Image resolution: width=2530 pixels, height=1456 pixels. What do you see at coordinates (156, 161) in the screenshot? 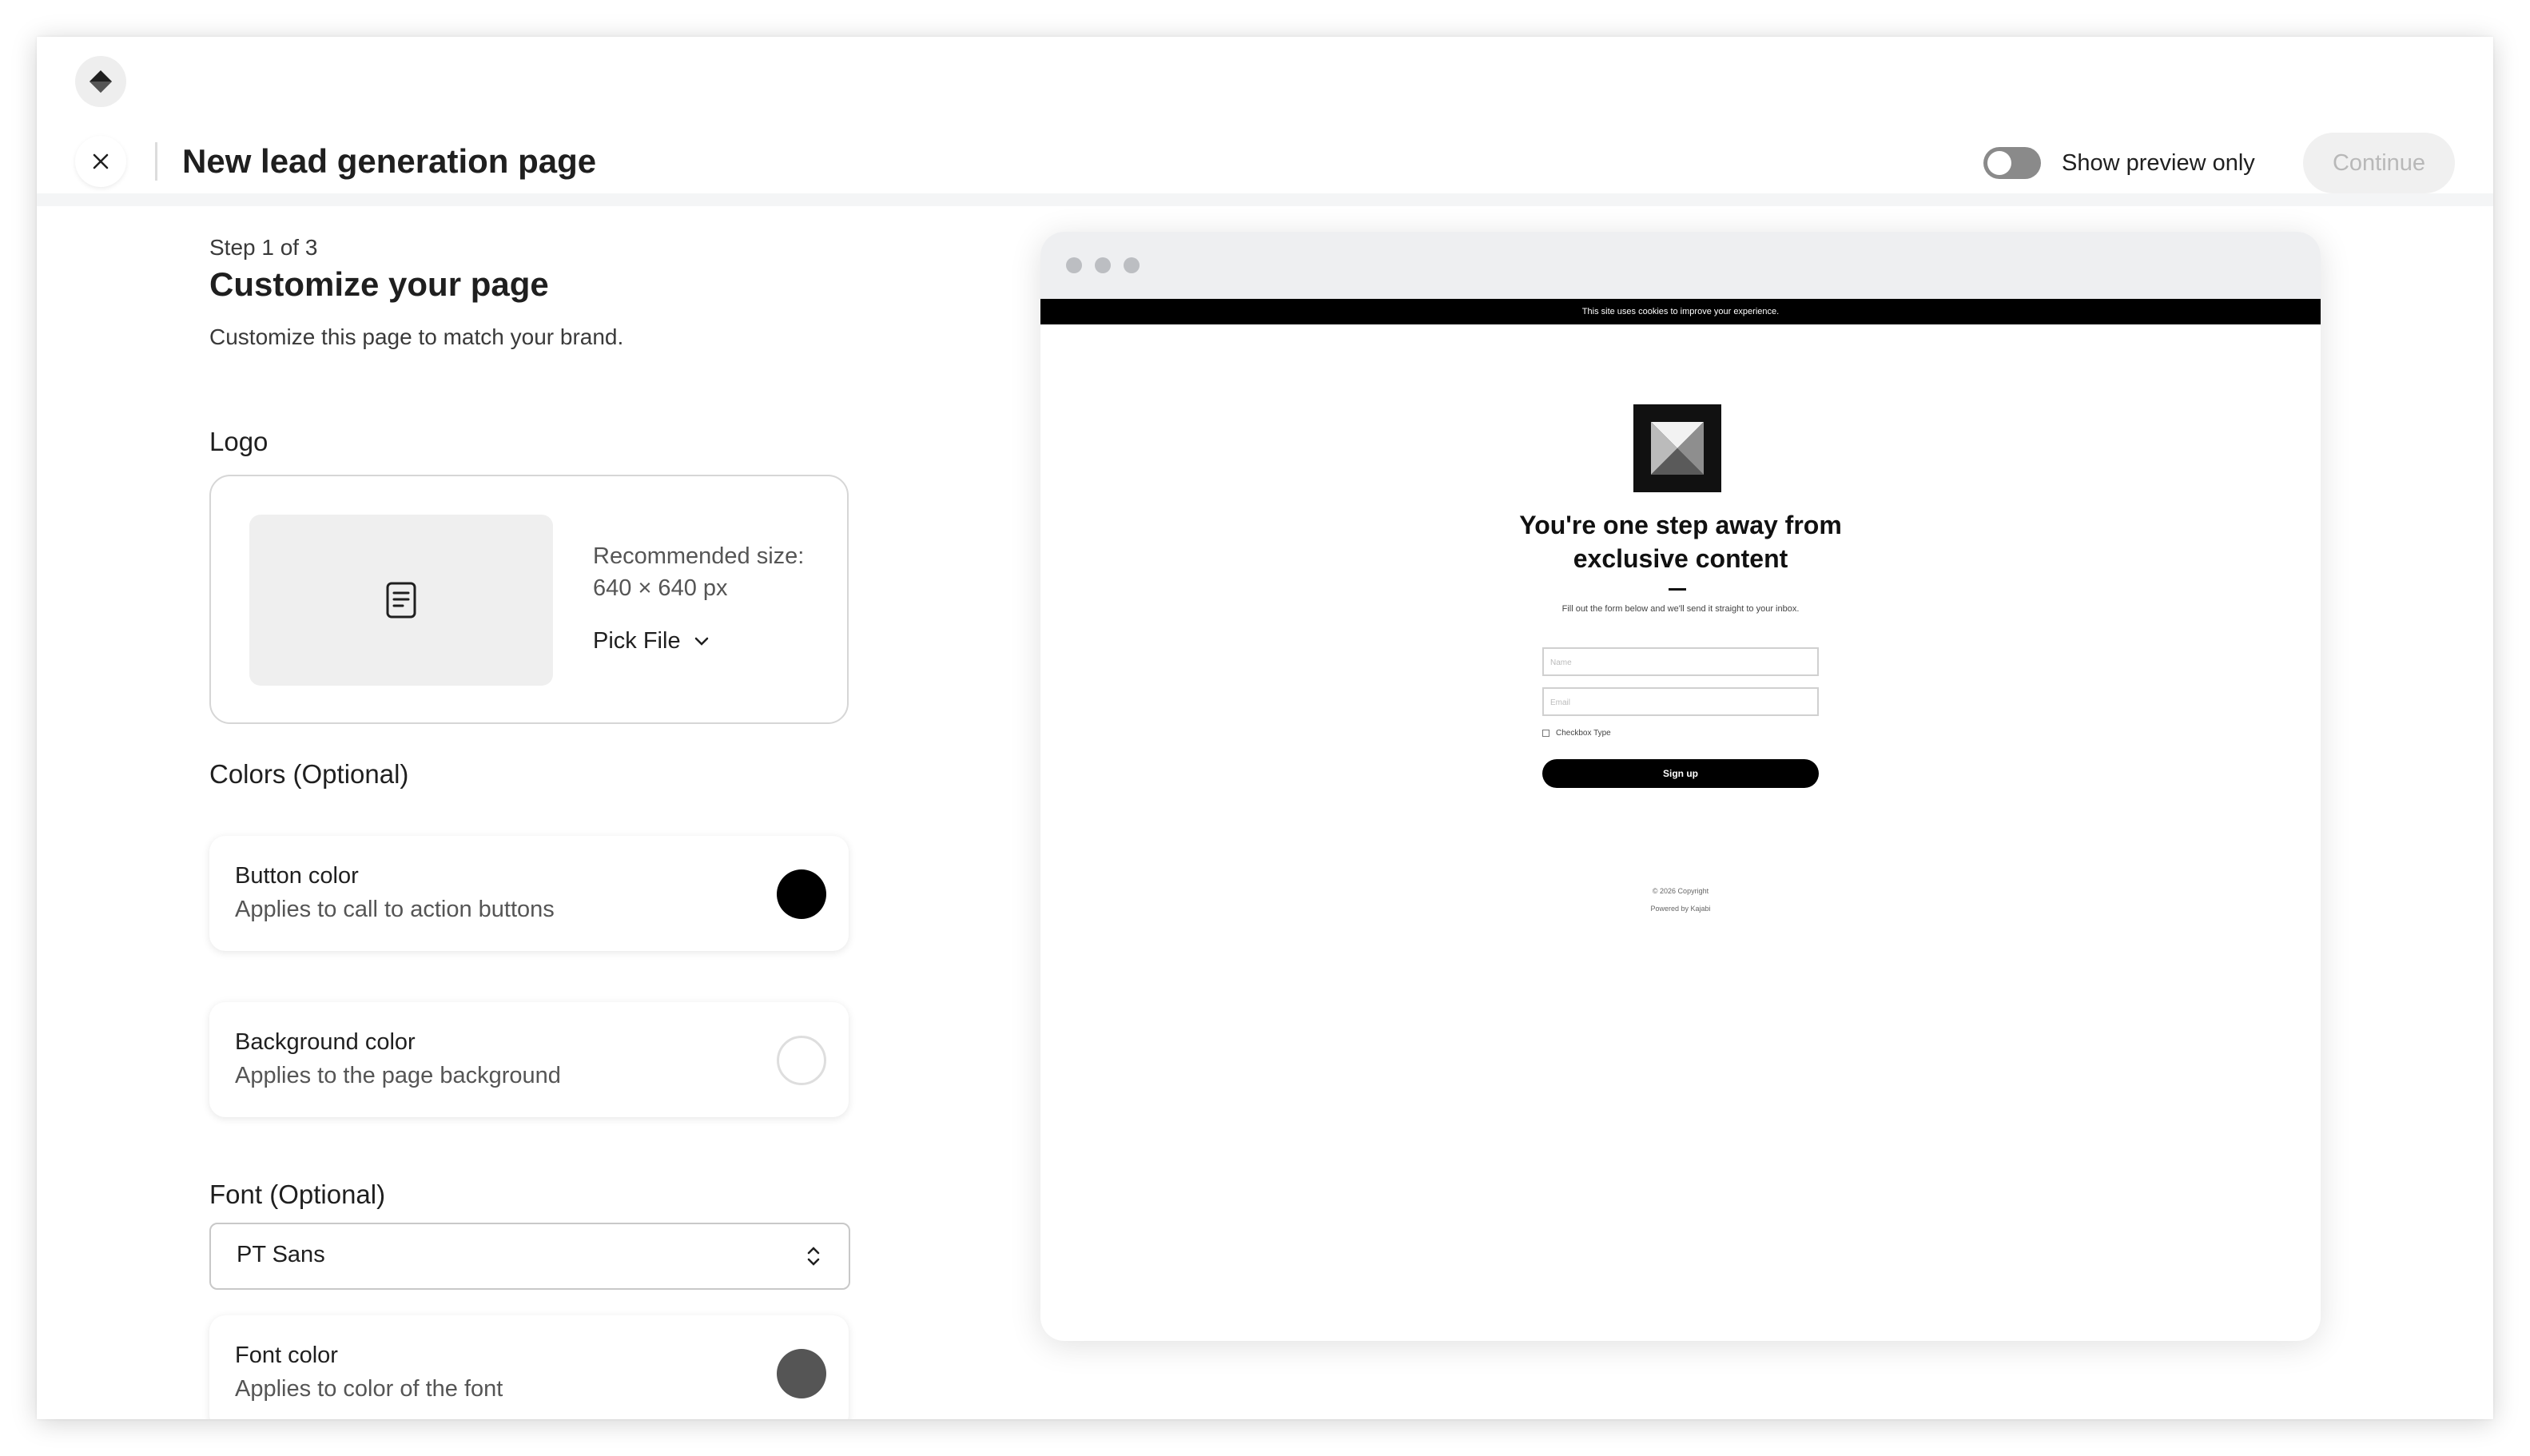
I see `header-divider` at bounding box center [156, 161].